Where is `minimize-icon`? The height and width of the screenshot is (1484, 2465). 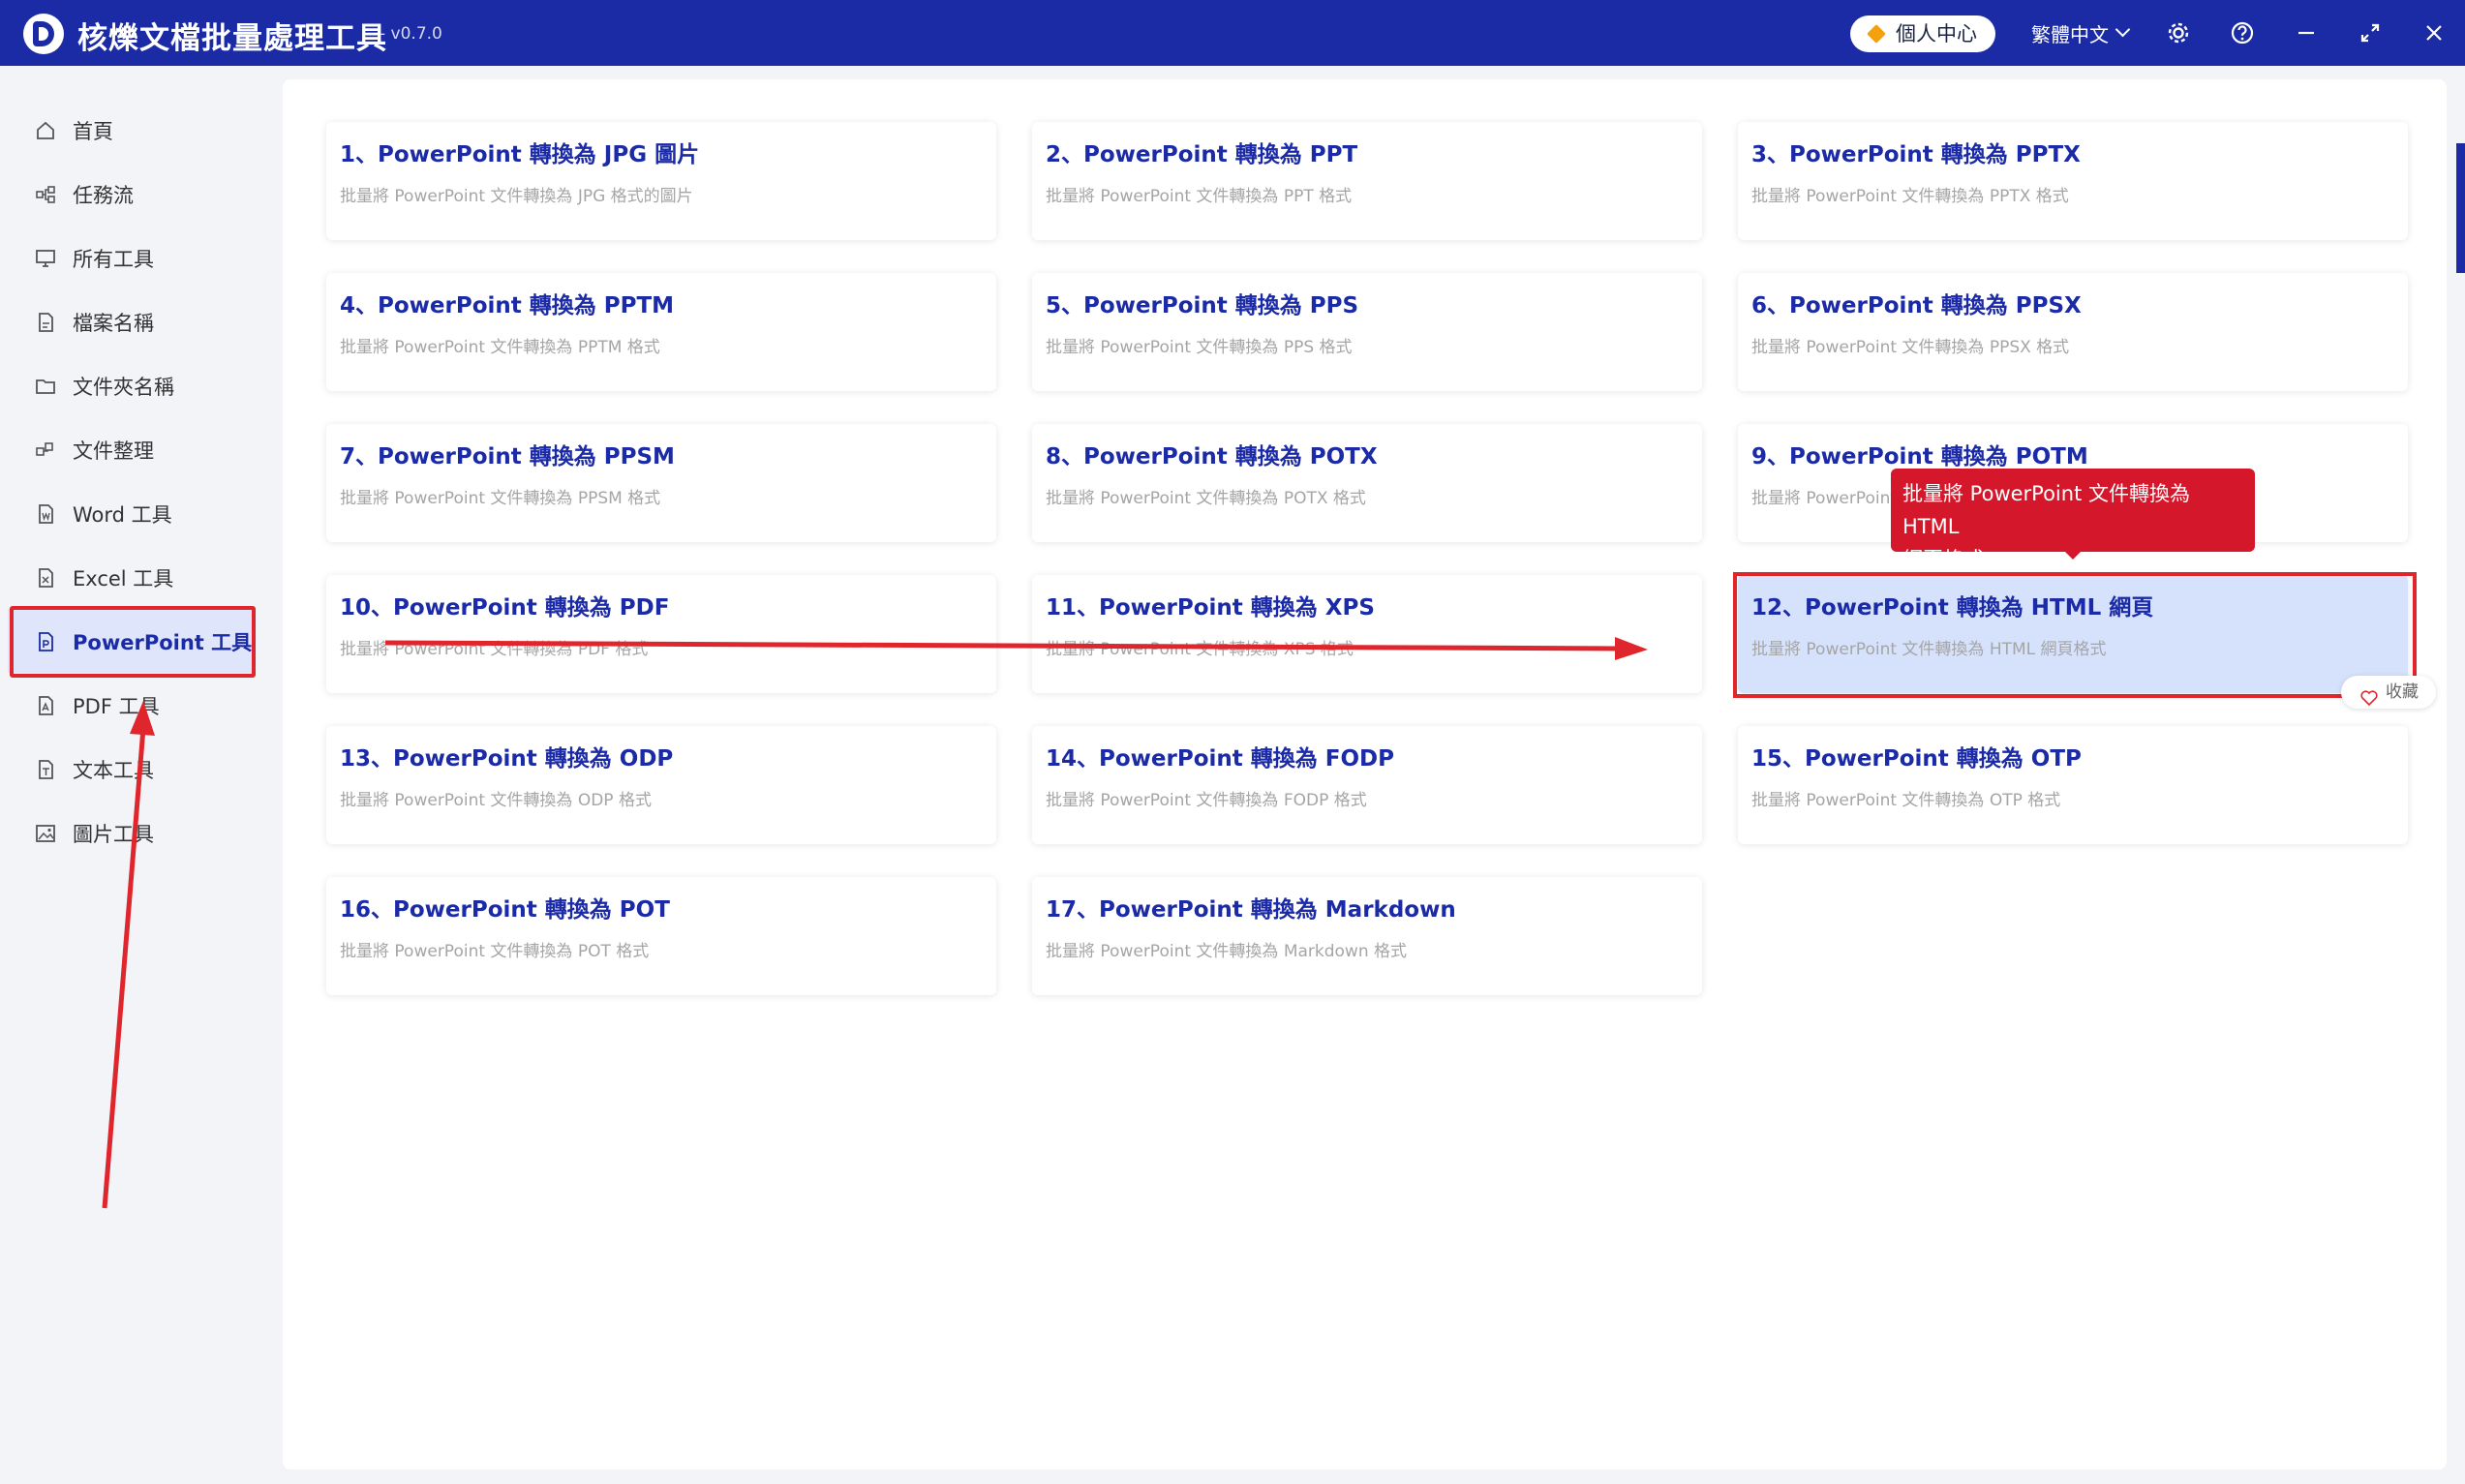 minimize-icon is located at coordinates (2306, 32).